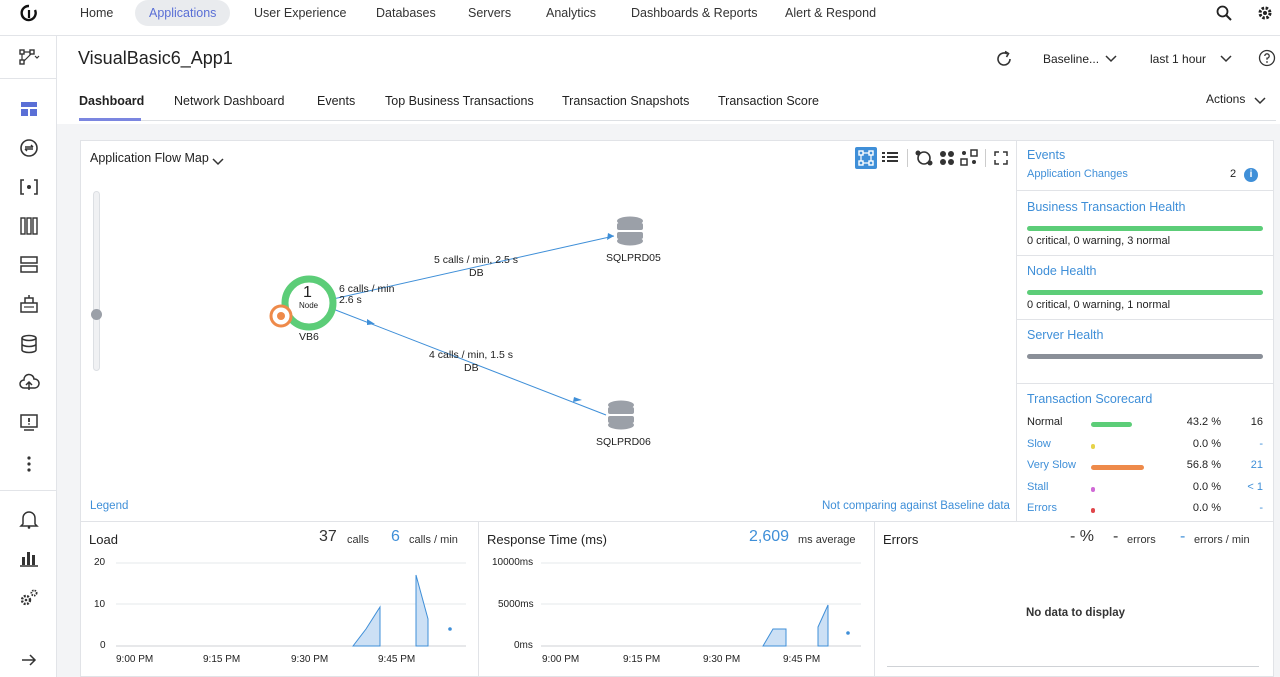 This screenshot has height=677, width=1280. I want to click on scorecard-row: Normal 43.2 % 16, so click(1145, 425).